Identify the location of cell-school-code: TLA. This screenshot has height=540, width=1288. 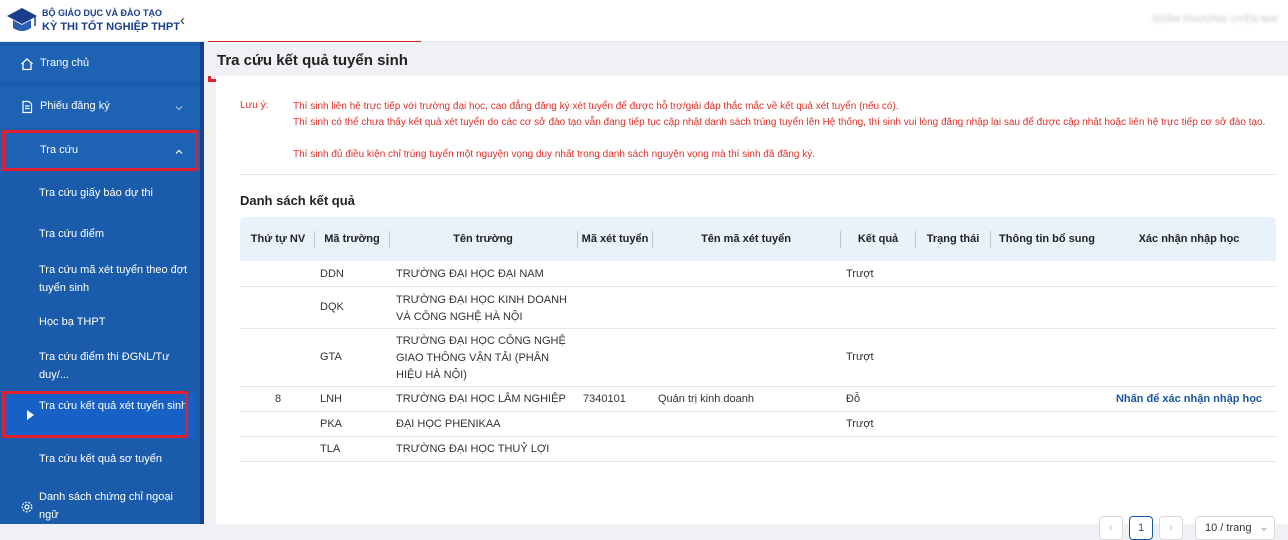
(330, 449).